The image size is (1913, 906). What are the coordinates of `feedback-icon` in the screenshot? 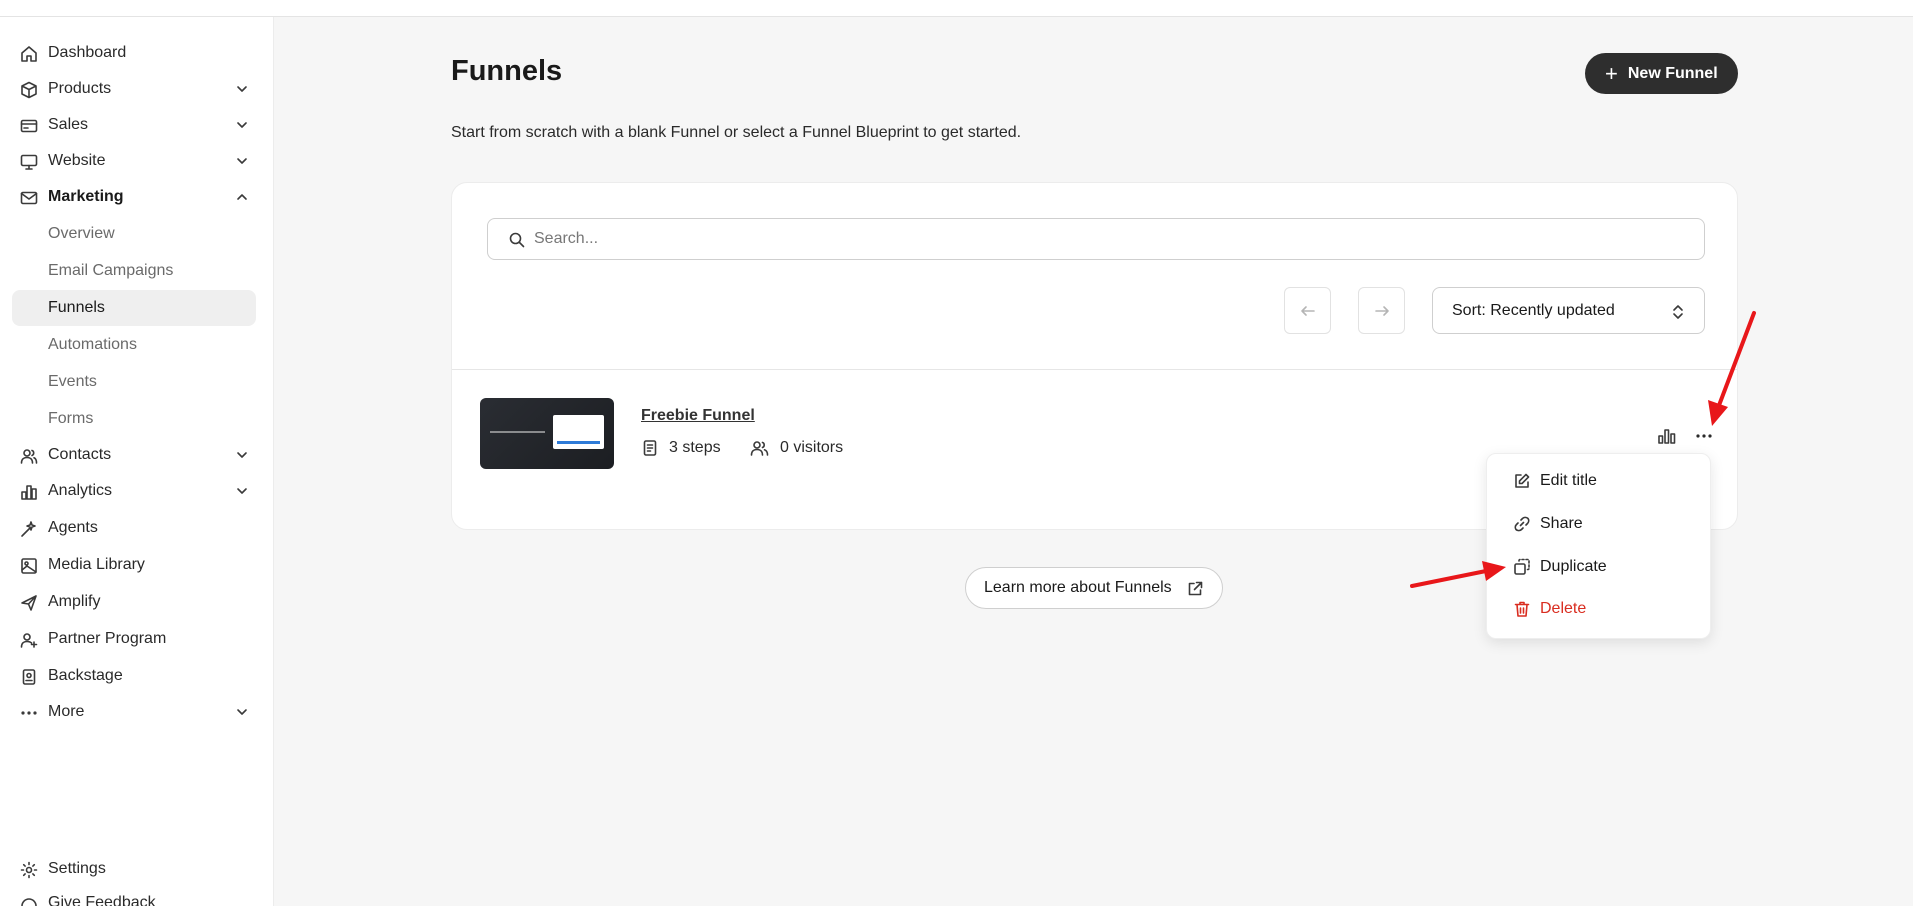 It's located at (29, 902).